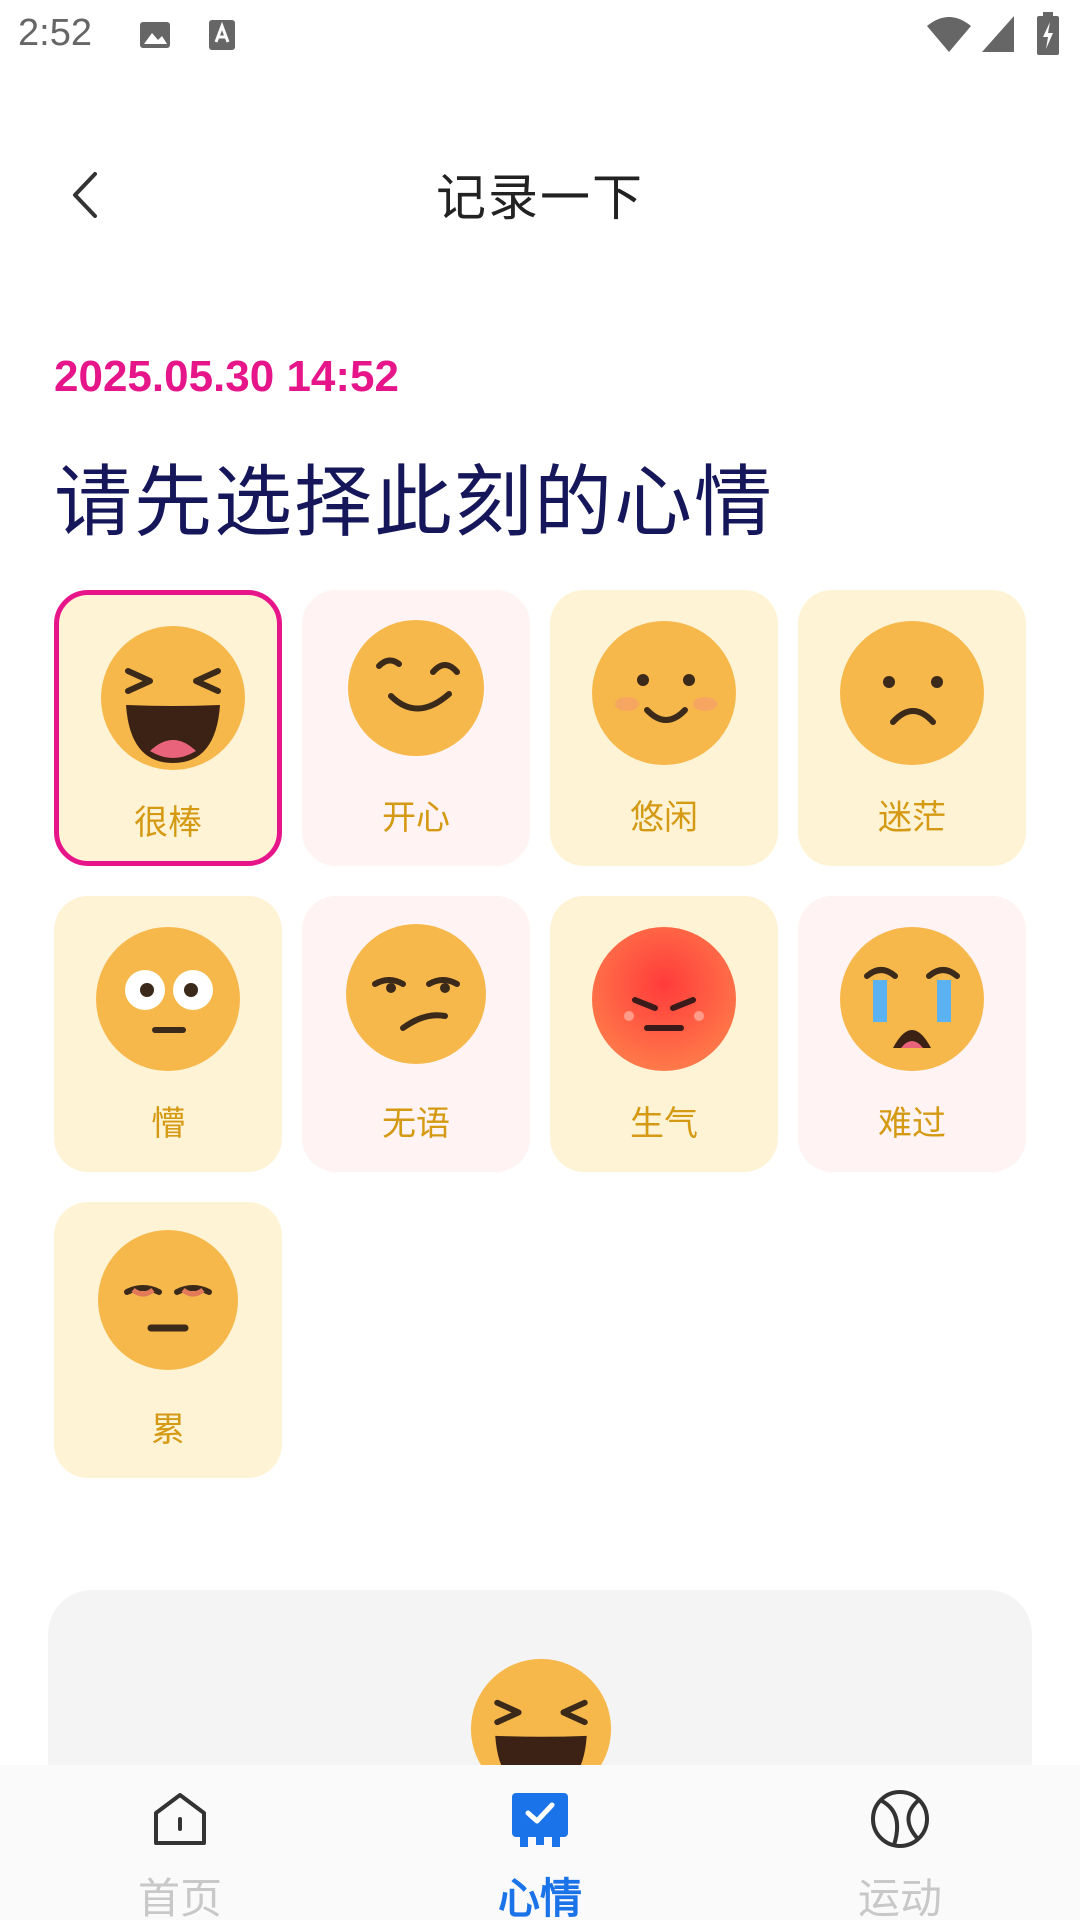 This screenshot has height=1920, width=1080. I want to click on nav-item-home: 首页, so click(180, 1842).